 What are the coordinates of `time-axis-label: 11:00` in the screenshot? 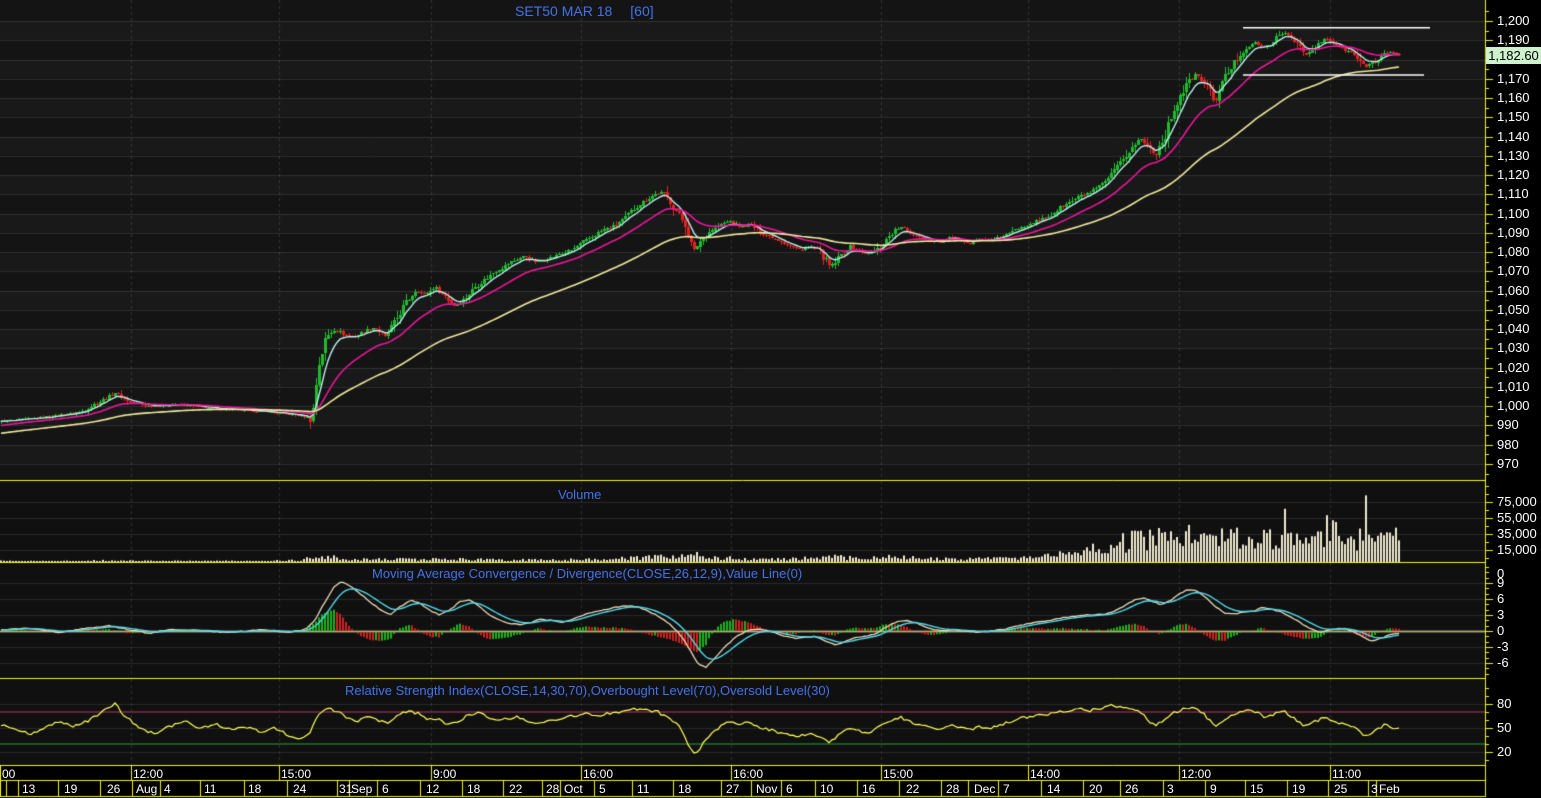 It's located at (1347, 774).